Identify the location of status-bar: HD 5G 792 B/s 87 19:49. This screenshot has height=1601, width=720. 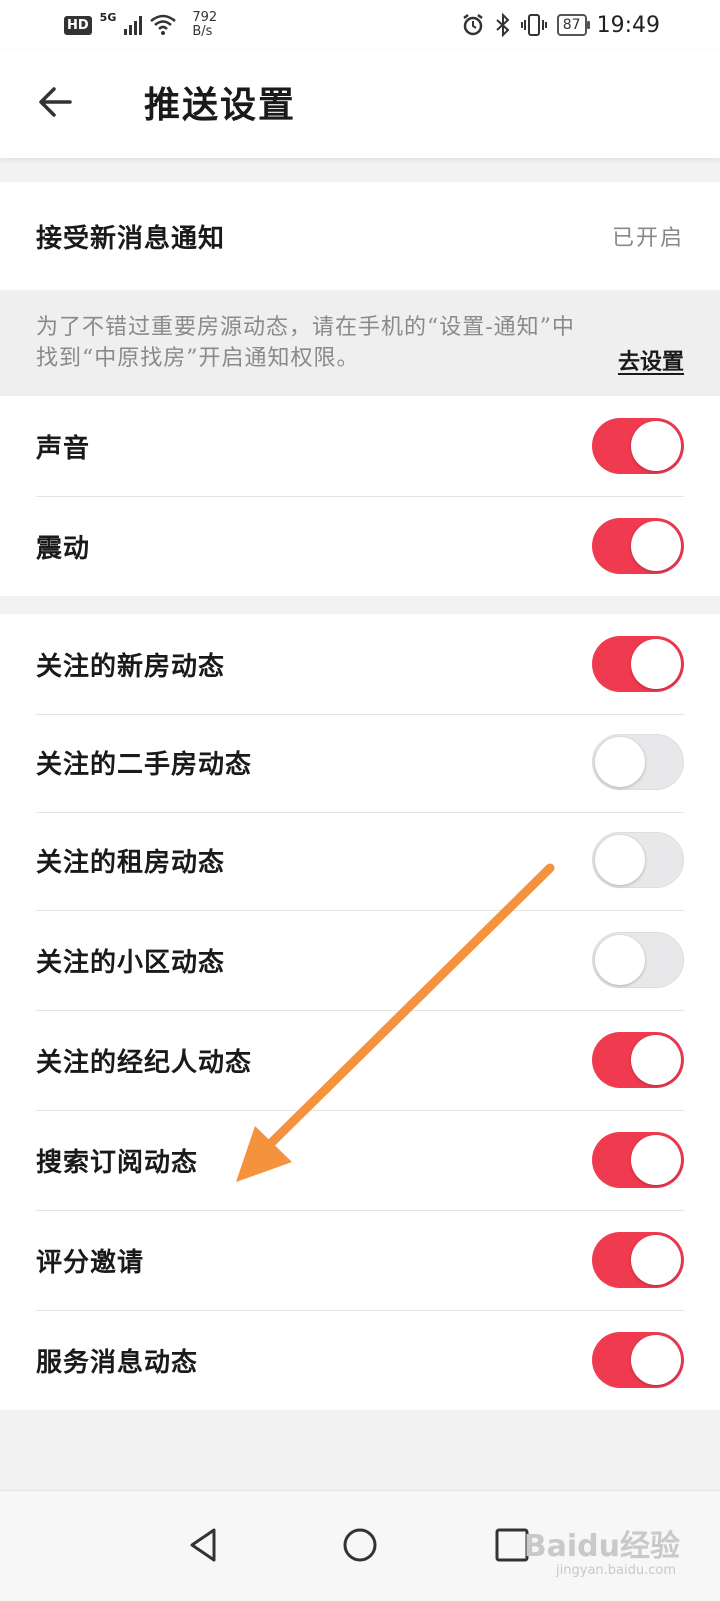
(360, 25).